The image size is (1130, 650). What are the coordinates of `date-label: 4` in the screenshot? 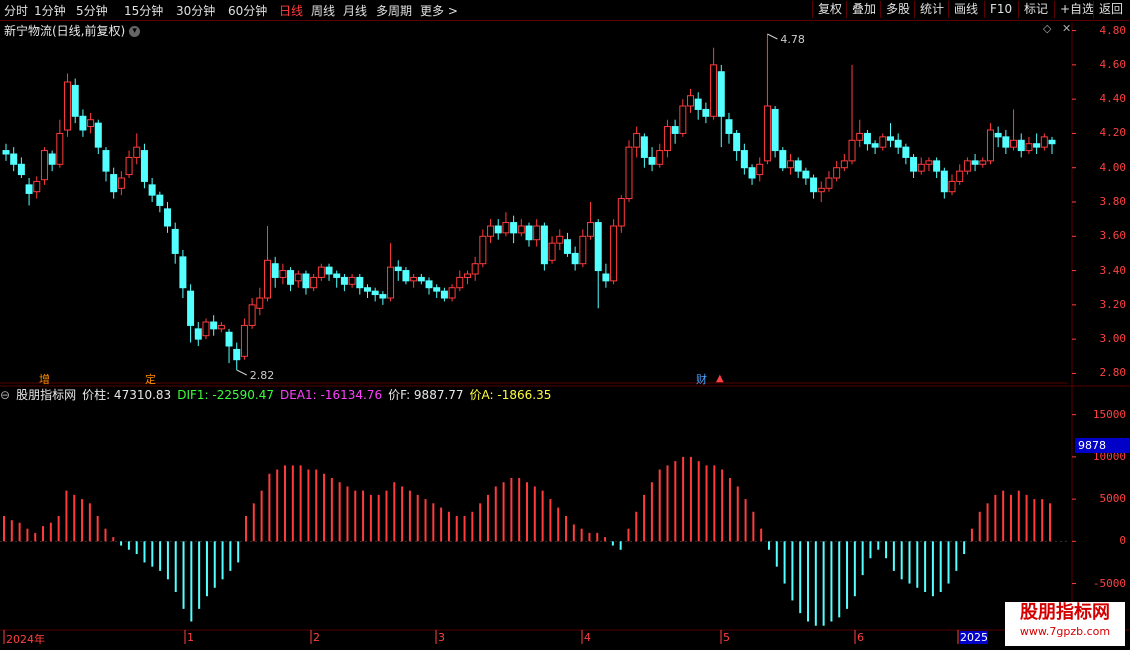 It's located at (587, 637).